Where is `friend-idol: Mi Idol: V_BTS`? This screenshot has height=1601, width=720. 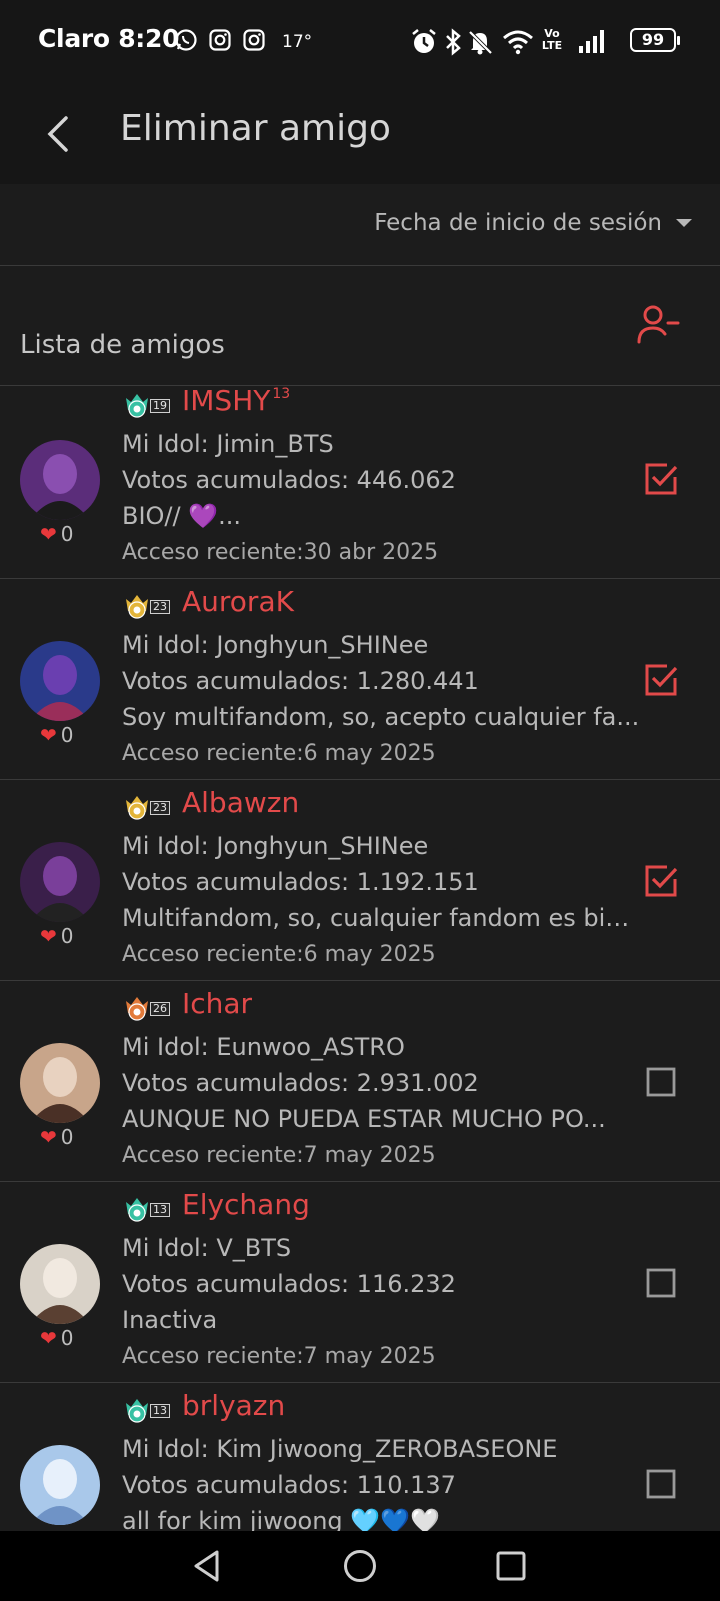 friend-idol: Mi Idol: V_BTS is located at coordinates (207, 1248).